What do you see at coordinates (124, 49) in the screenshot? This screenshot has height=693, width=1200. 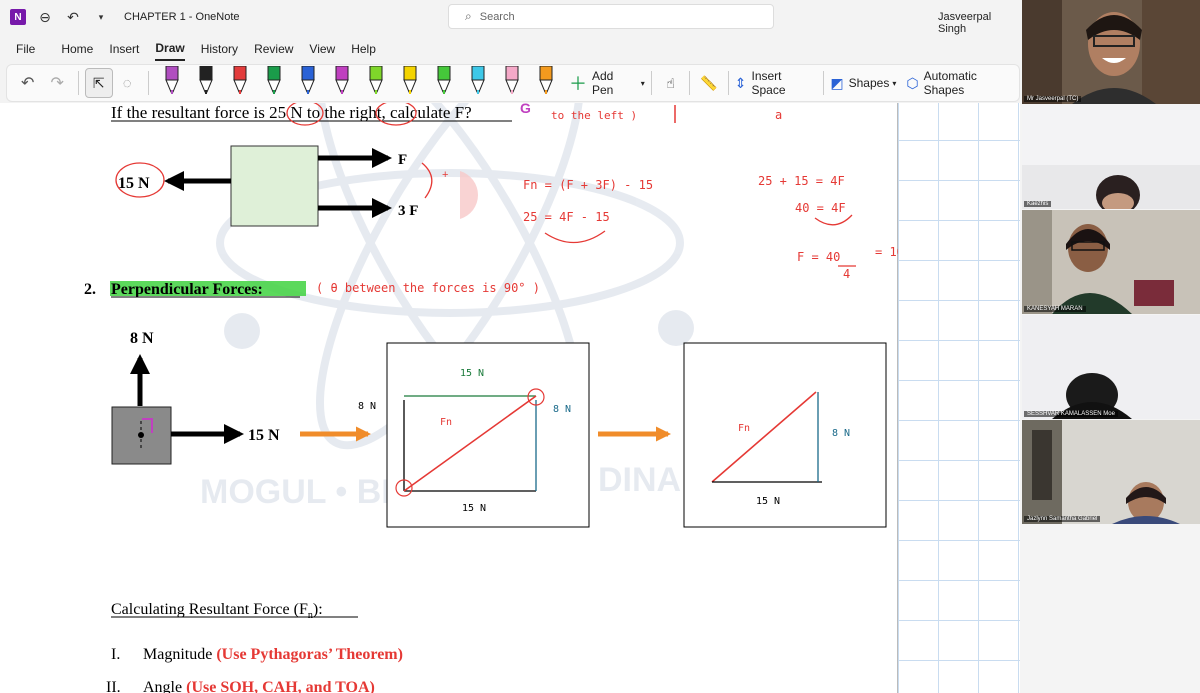 I see `menu-insert: Insert` at bounding box center [124, 49].